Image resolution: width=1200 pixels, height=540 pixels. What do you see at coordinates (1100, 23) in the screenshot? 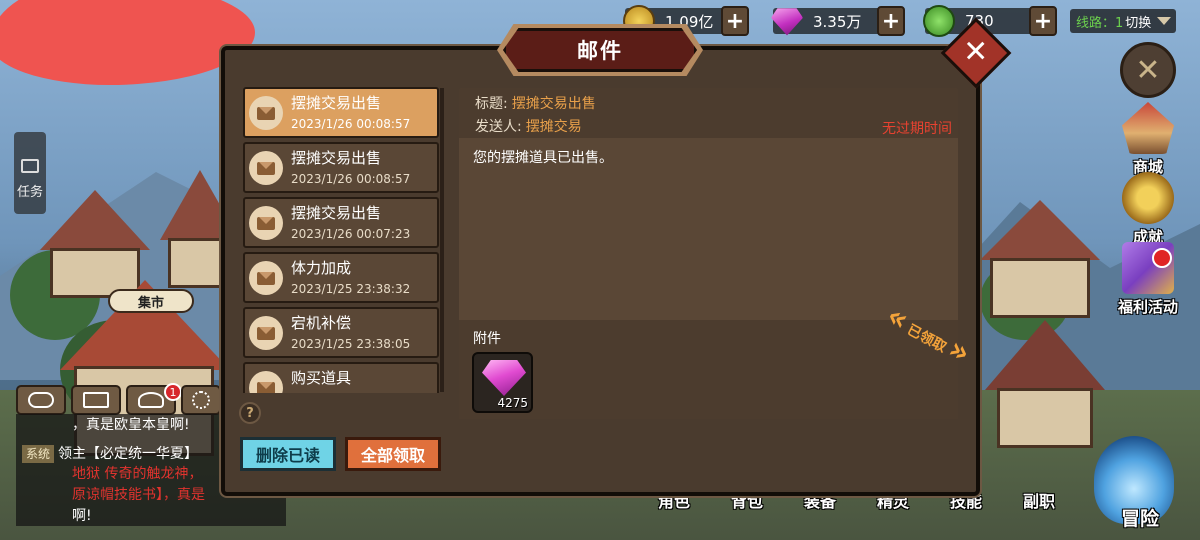
I see `server-line-label: 线路：1` at bounding box center [1100, 23].